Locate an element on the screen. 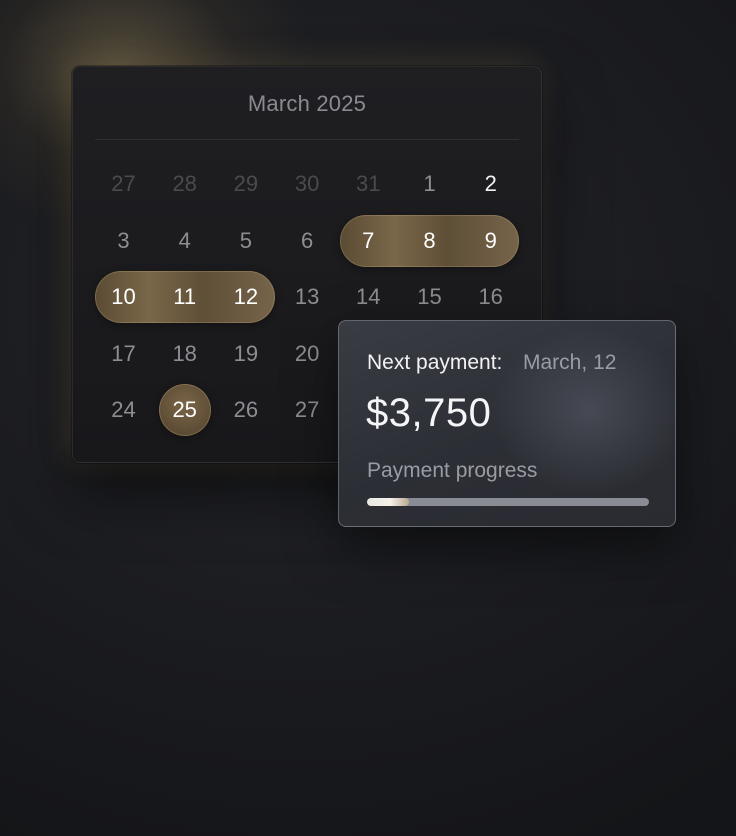  payment-progress-fill is located at coordinates (388, 502).